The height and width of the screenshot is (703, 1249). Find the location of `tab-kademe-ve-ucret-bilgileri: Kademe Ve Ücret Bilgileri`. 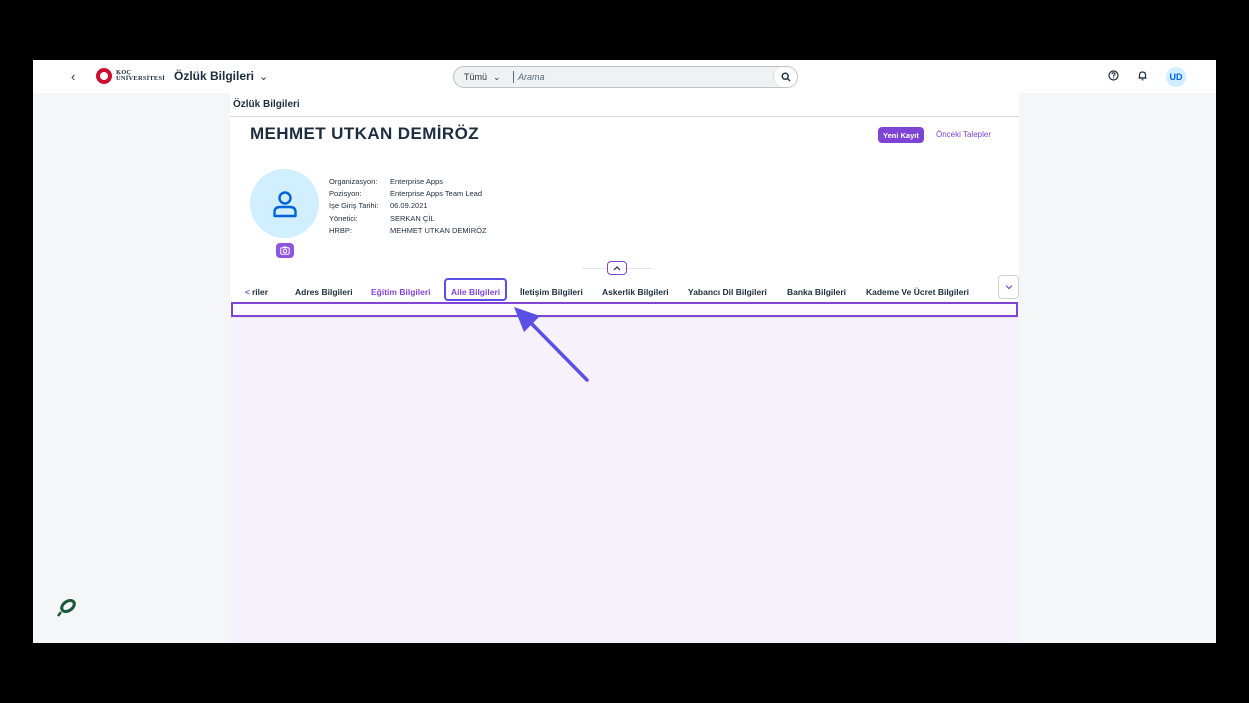

tab-kademe-ve-ucret-bilgileri: Kademe Ve Ücret Bilgileri is located at coordinates (917, 292).